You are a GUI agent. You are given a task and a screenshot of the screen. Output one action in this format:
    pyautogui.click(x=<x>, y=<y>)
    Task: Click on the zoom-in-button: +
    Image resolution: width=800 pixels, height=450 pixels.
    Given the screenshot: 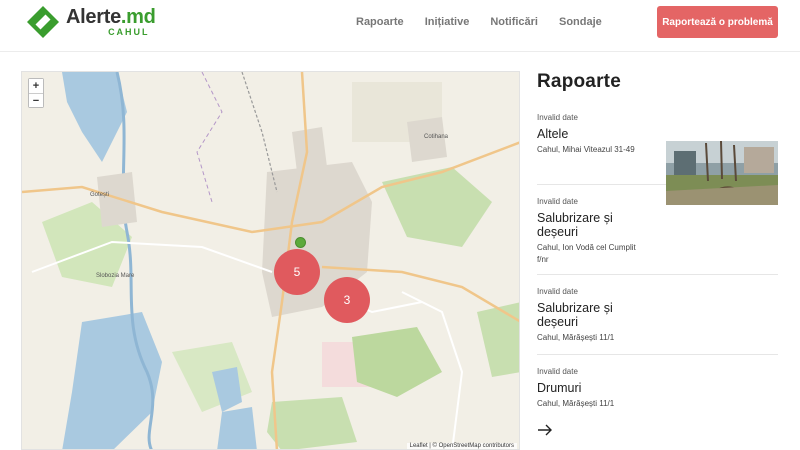 What is the action you would take?
    pyautogui.click(x=36, y=86)
    